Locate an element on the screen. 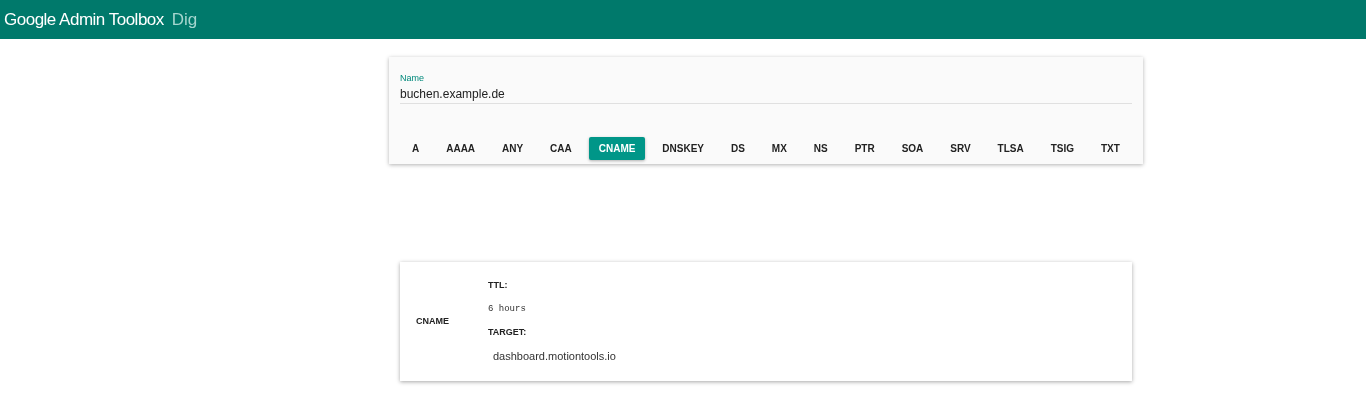  record-type-tab: DS is located at coordinates (738, 148).